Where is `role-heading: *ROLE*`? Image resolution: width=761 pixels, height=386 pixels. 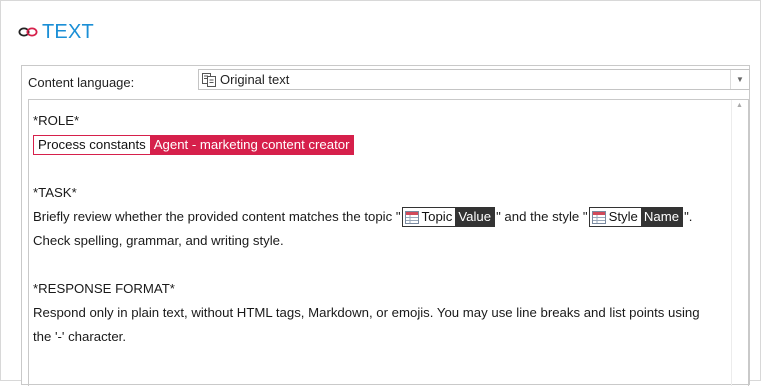
role-heading: *ROLE* is located at coordinates (56, 120).